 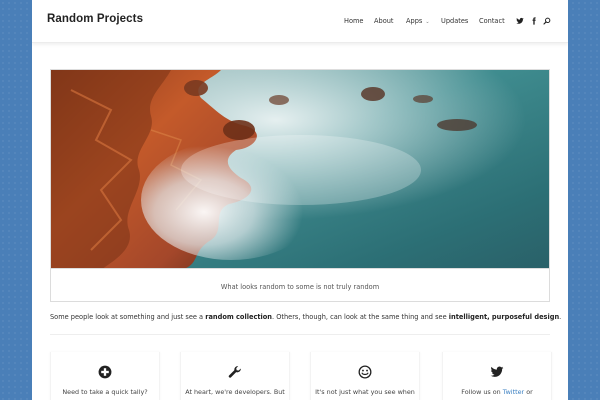 I want to click on feature-card-follow: Follow us on Twitter or, so click(x=497, y=376).